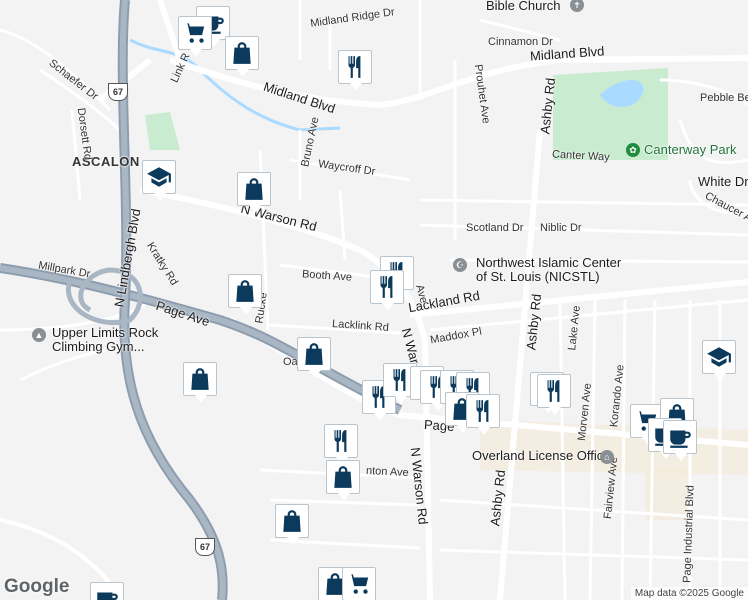 The height and width of the screenshot is (600, 748). I want to click on mosque-icon: ☪, so click(460, 265).